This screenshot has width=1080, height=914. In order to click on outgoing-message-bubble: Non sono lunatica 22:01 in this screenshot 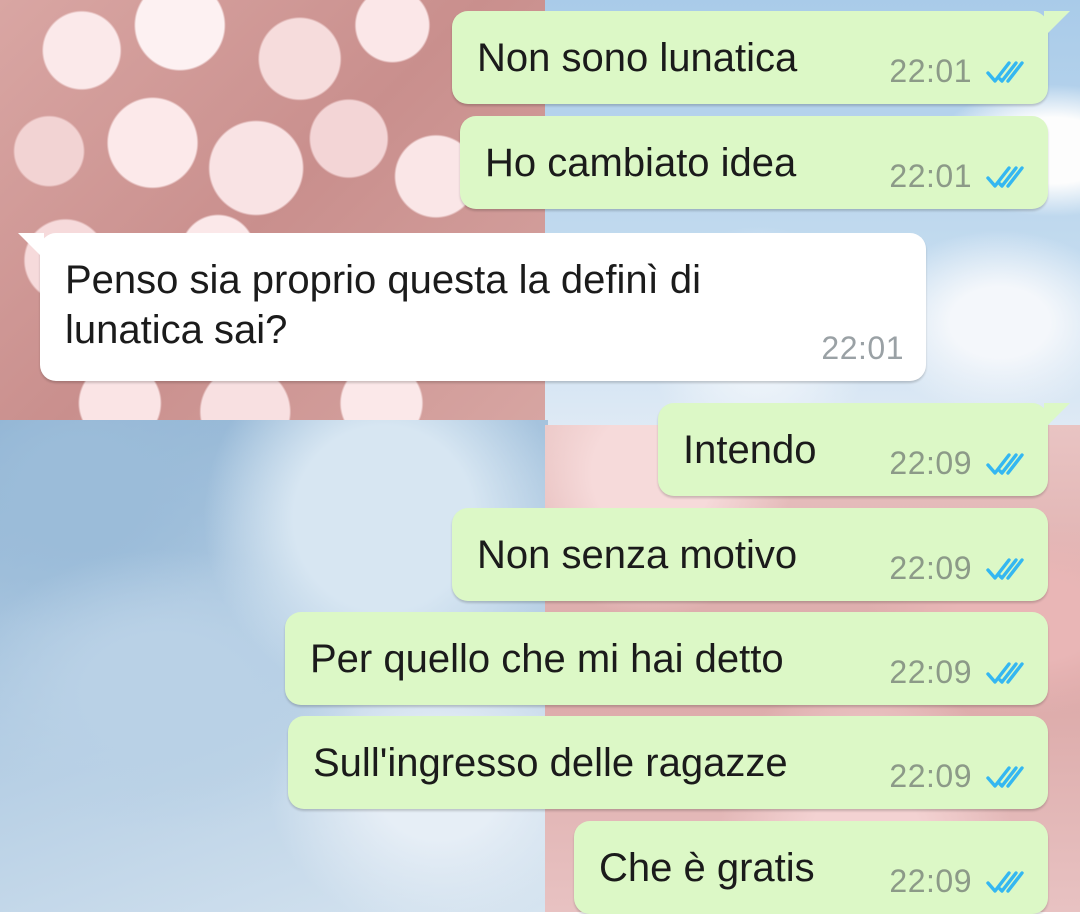, I will do `click(761, 57)`.